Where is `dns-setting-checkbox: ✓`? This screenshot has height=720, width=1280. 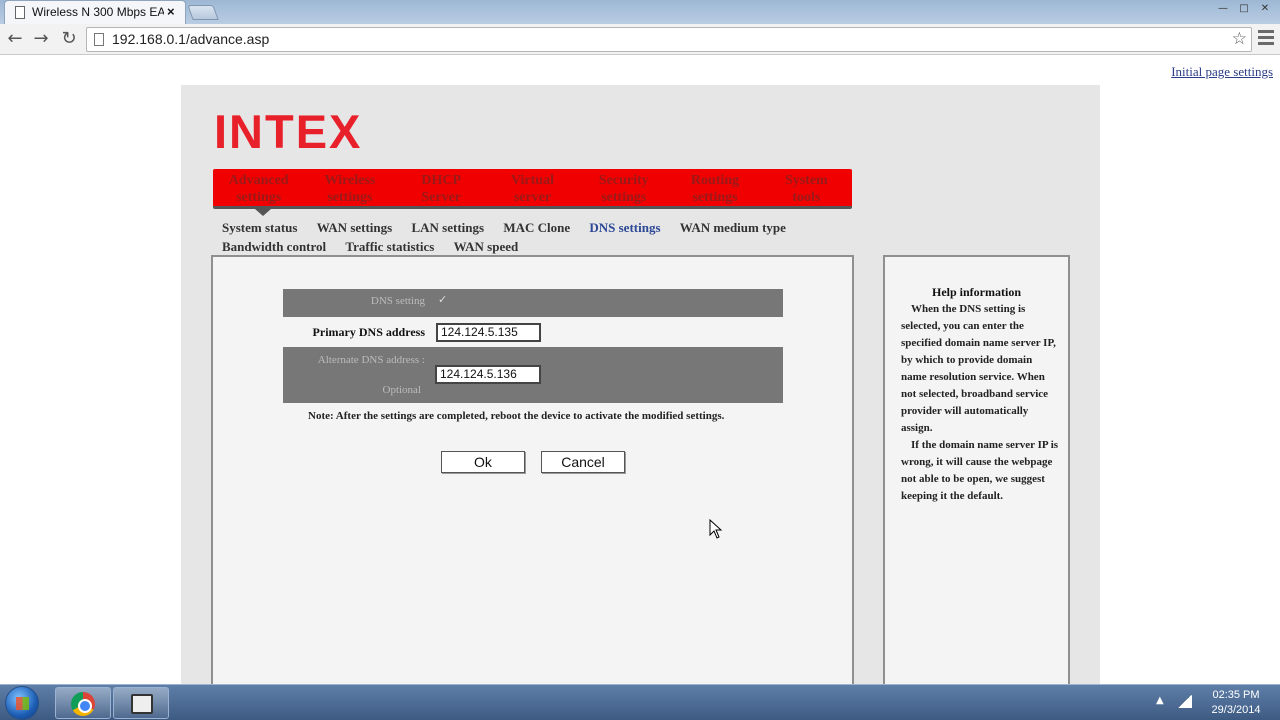 dns-setting-checkbox: ✓ is located at coordinates (442, 299).